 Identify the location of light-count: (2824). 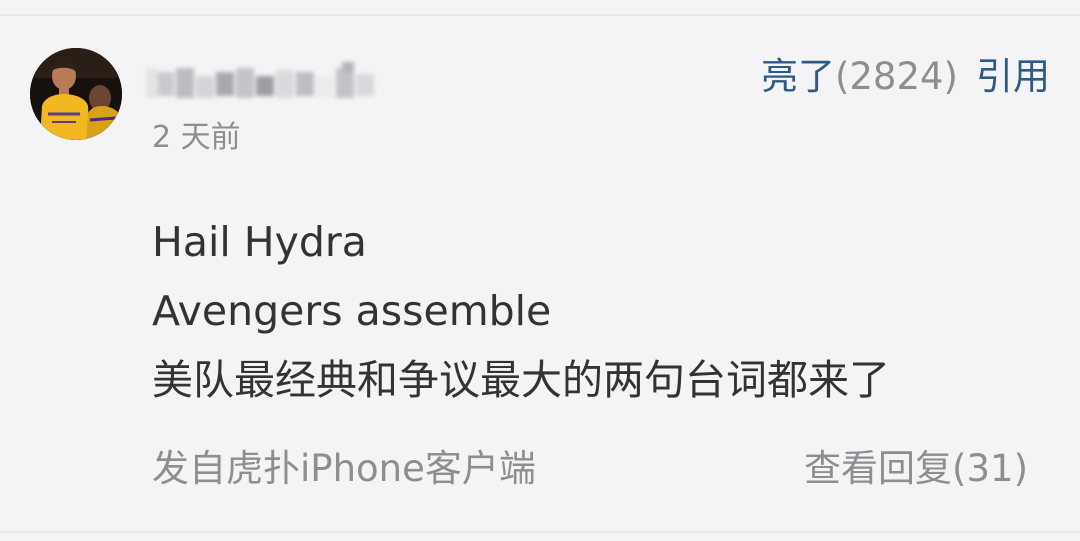
(896, 76).